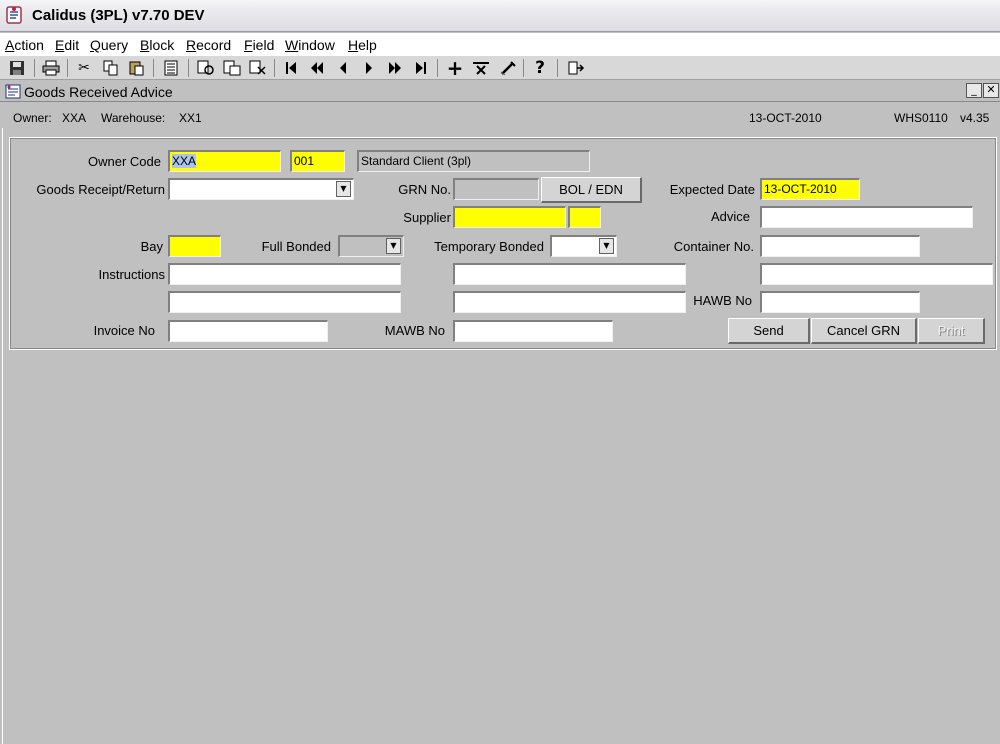 The image size is (1000, 744). Describe the element at coordinates (500, 91) in the screenshot. I see `document-title-bar: Goods Received Advice` at that location.